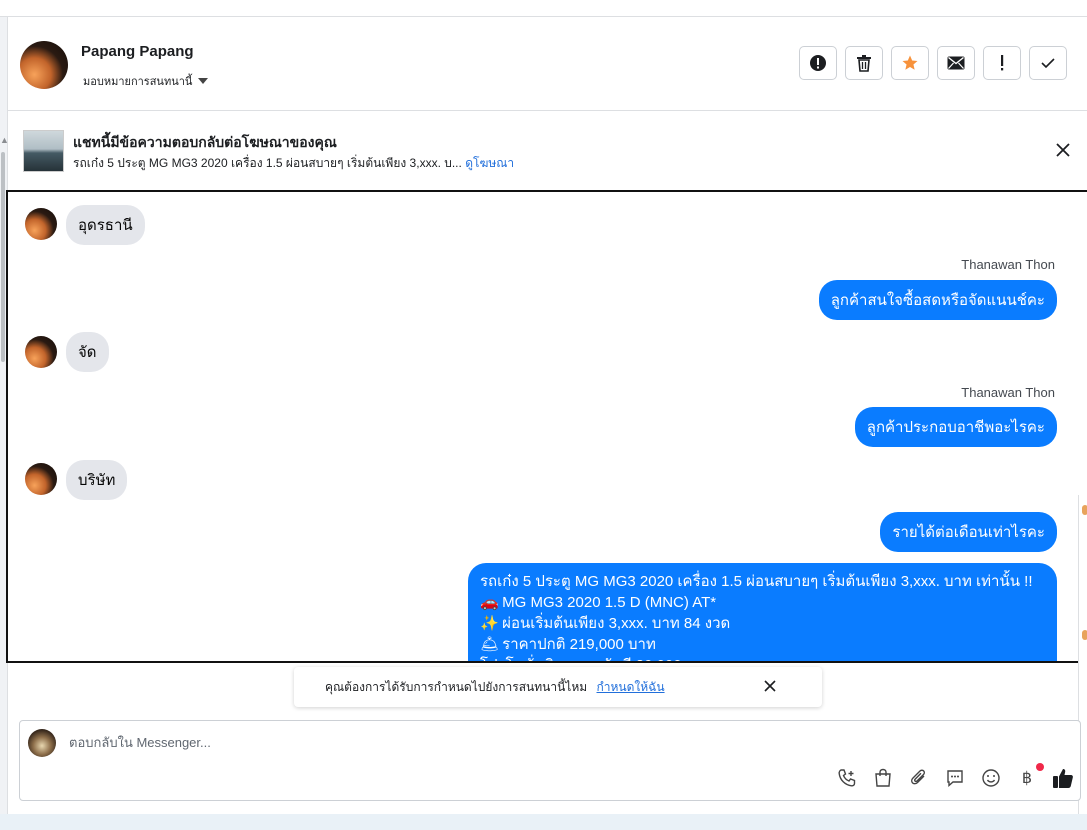 This screenshot has height=830, width=1087. I want to click on ad-message-text: ผ่อนเริ่มต้นเพียง 3,xxx. บาท 84 งวด, so click(616, 623).